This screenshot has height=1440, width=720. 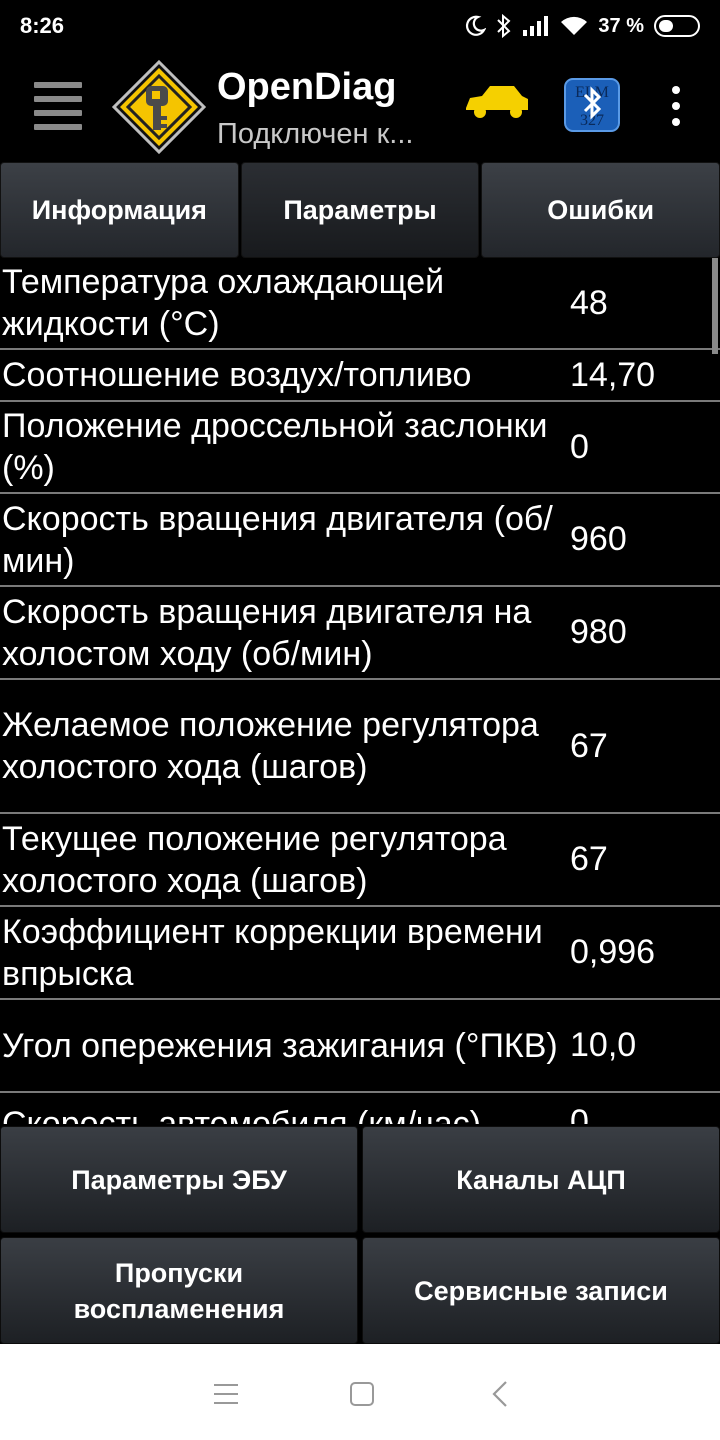 I want to click on param-row: Скорость автомобиля (км/час) 0, so click(x=360, y=1108).